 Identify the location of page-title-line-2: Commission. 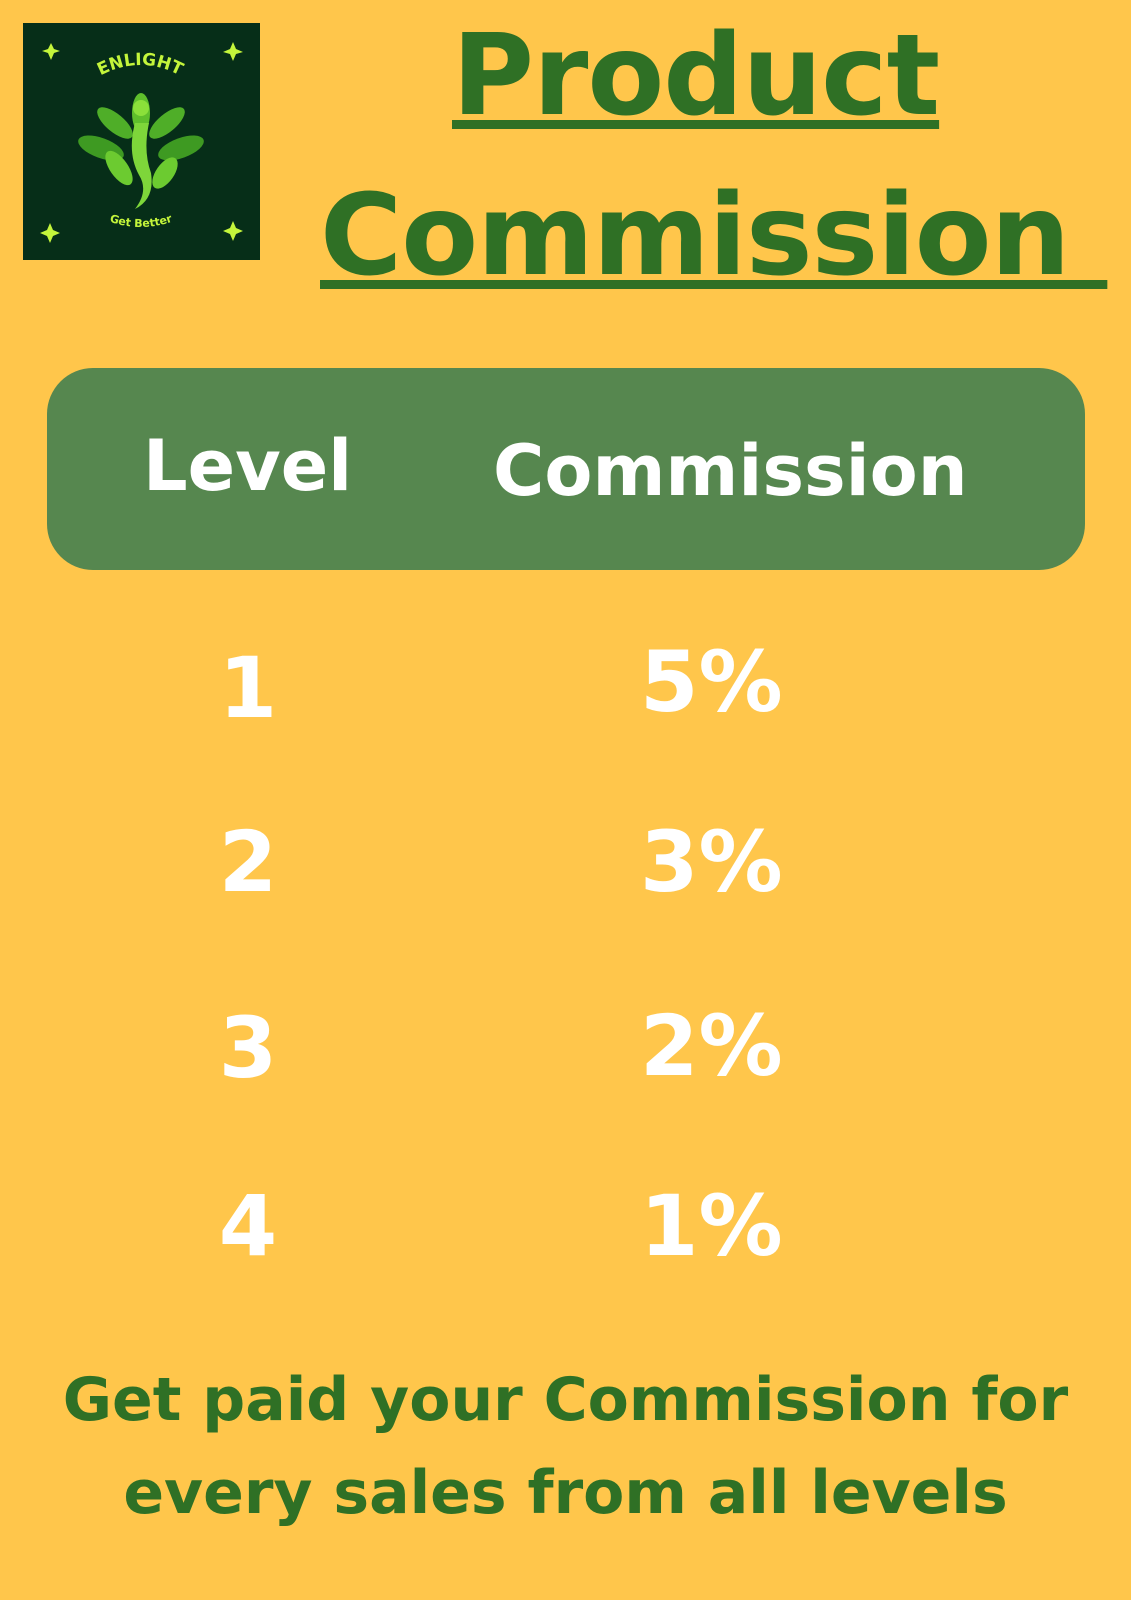
(714, 236).